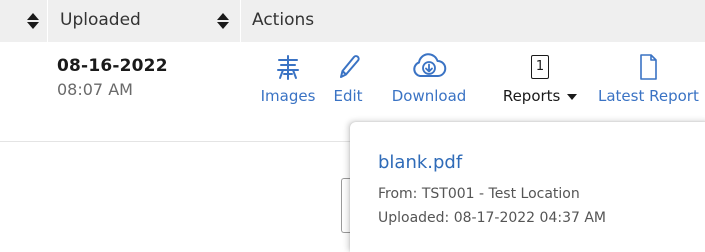  What do you see at coordinates (429, 78) in the screenshot?
I see `download-button: Download` at bounding box center [429, 78].